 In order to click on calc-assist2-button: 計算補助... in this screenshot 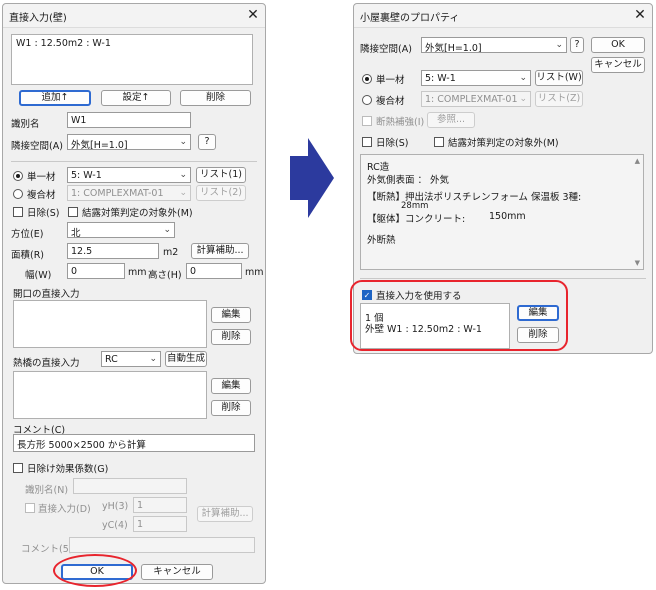, I will do `click(225, 514)`.